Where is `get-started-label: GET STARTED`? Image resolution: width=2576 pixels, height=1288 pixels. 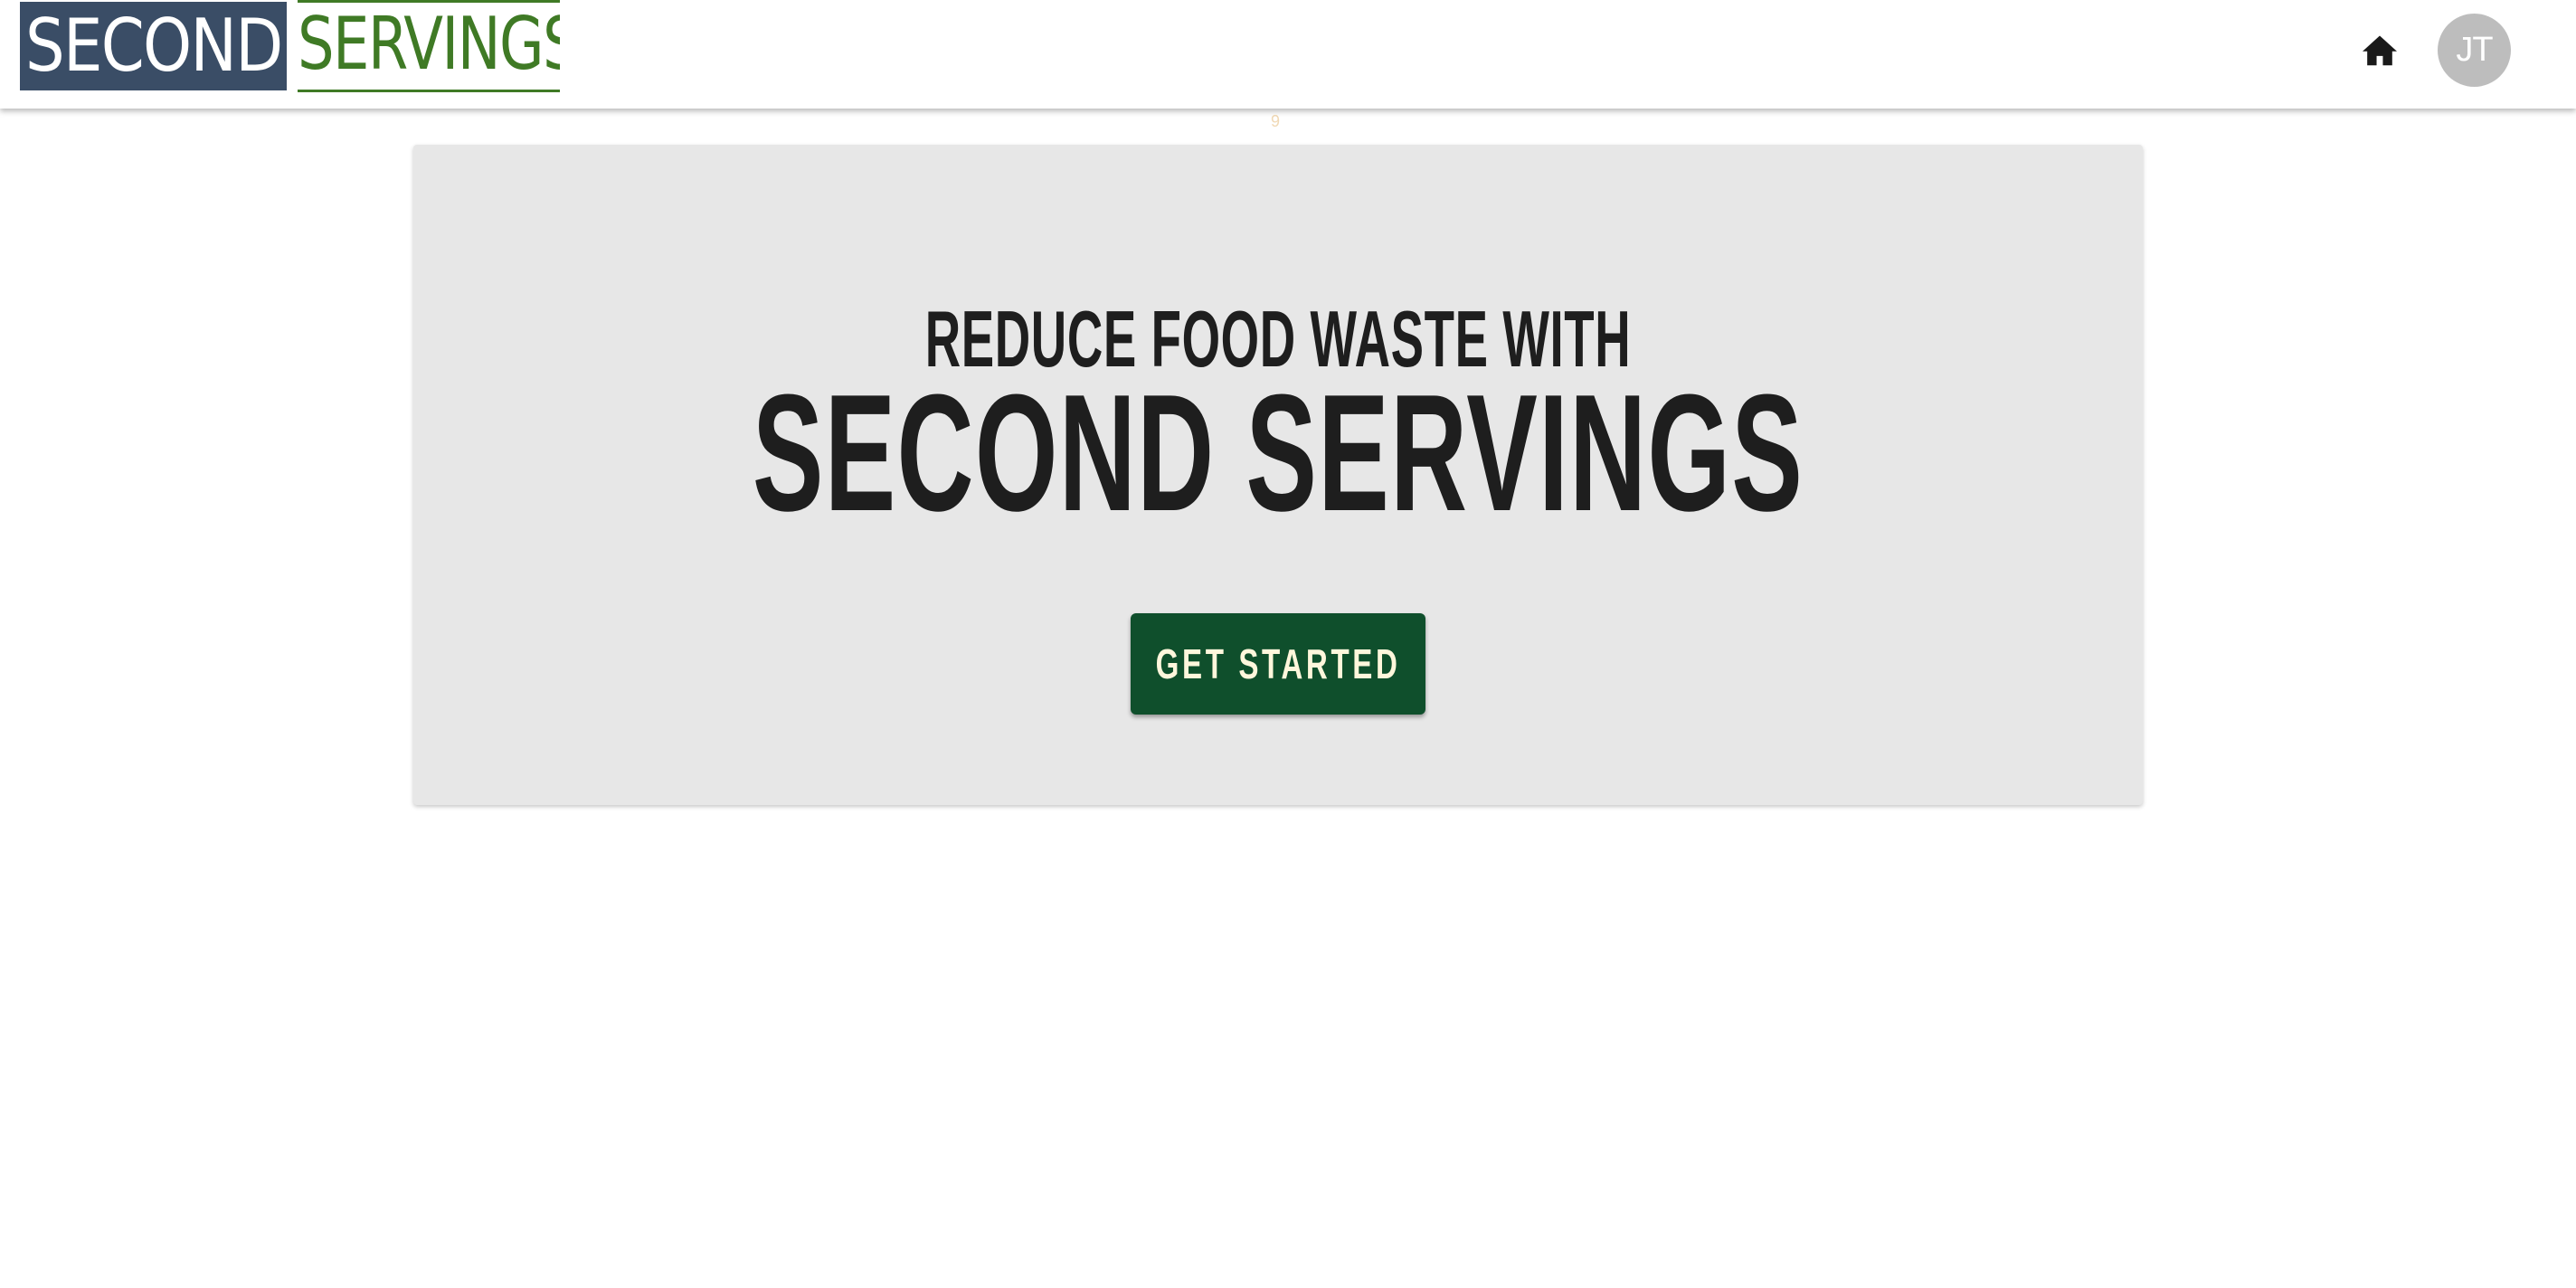
get-started-label: GET STARTED is located at coordinates (1278, 663).